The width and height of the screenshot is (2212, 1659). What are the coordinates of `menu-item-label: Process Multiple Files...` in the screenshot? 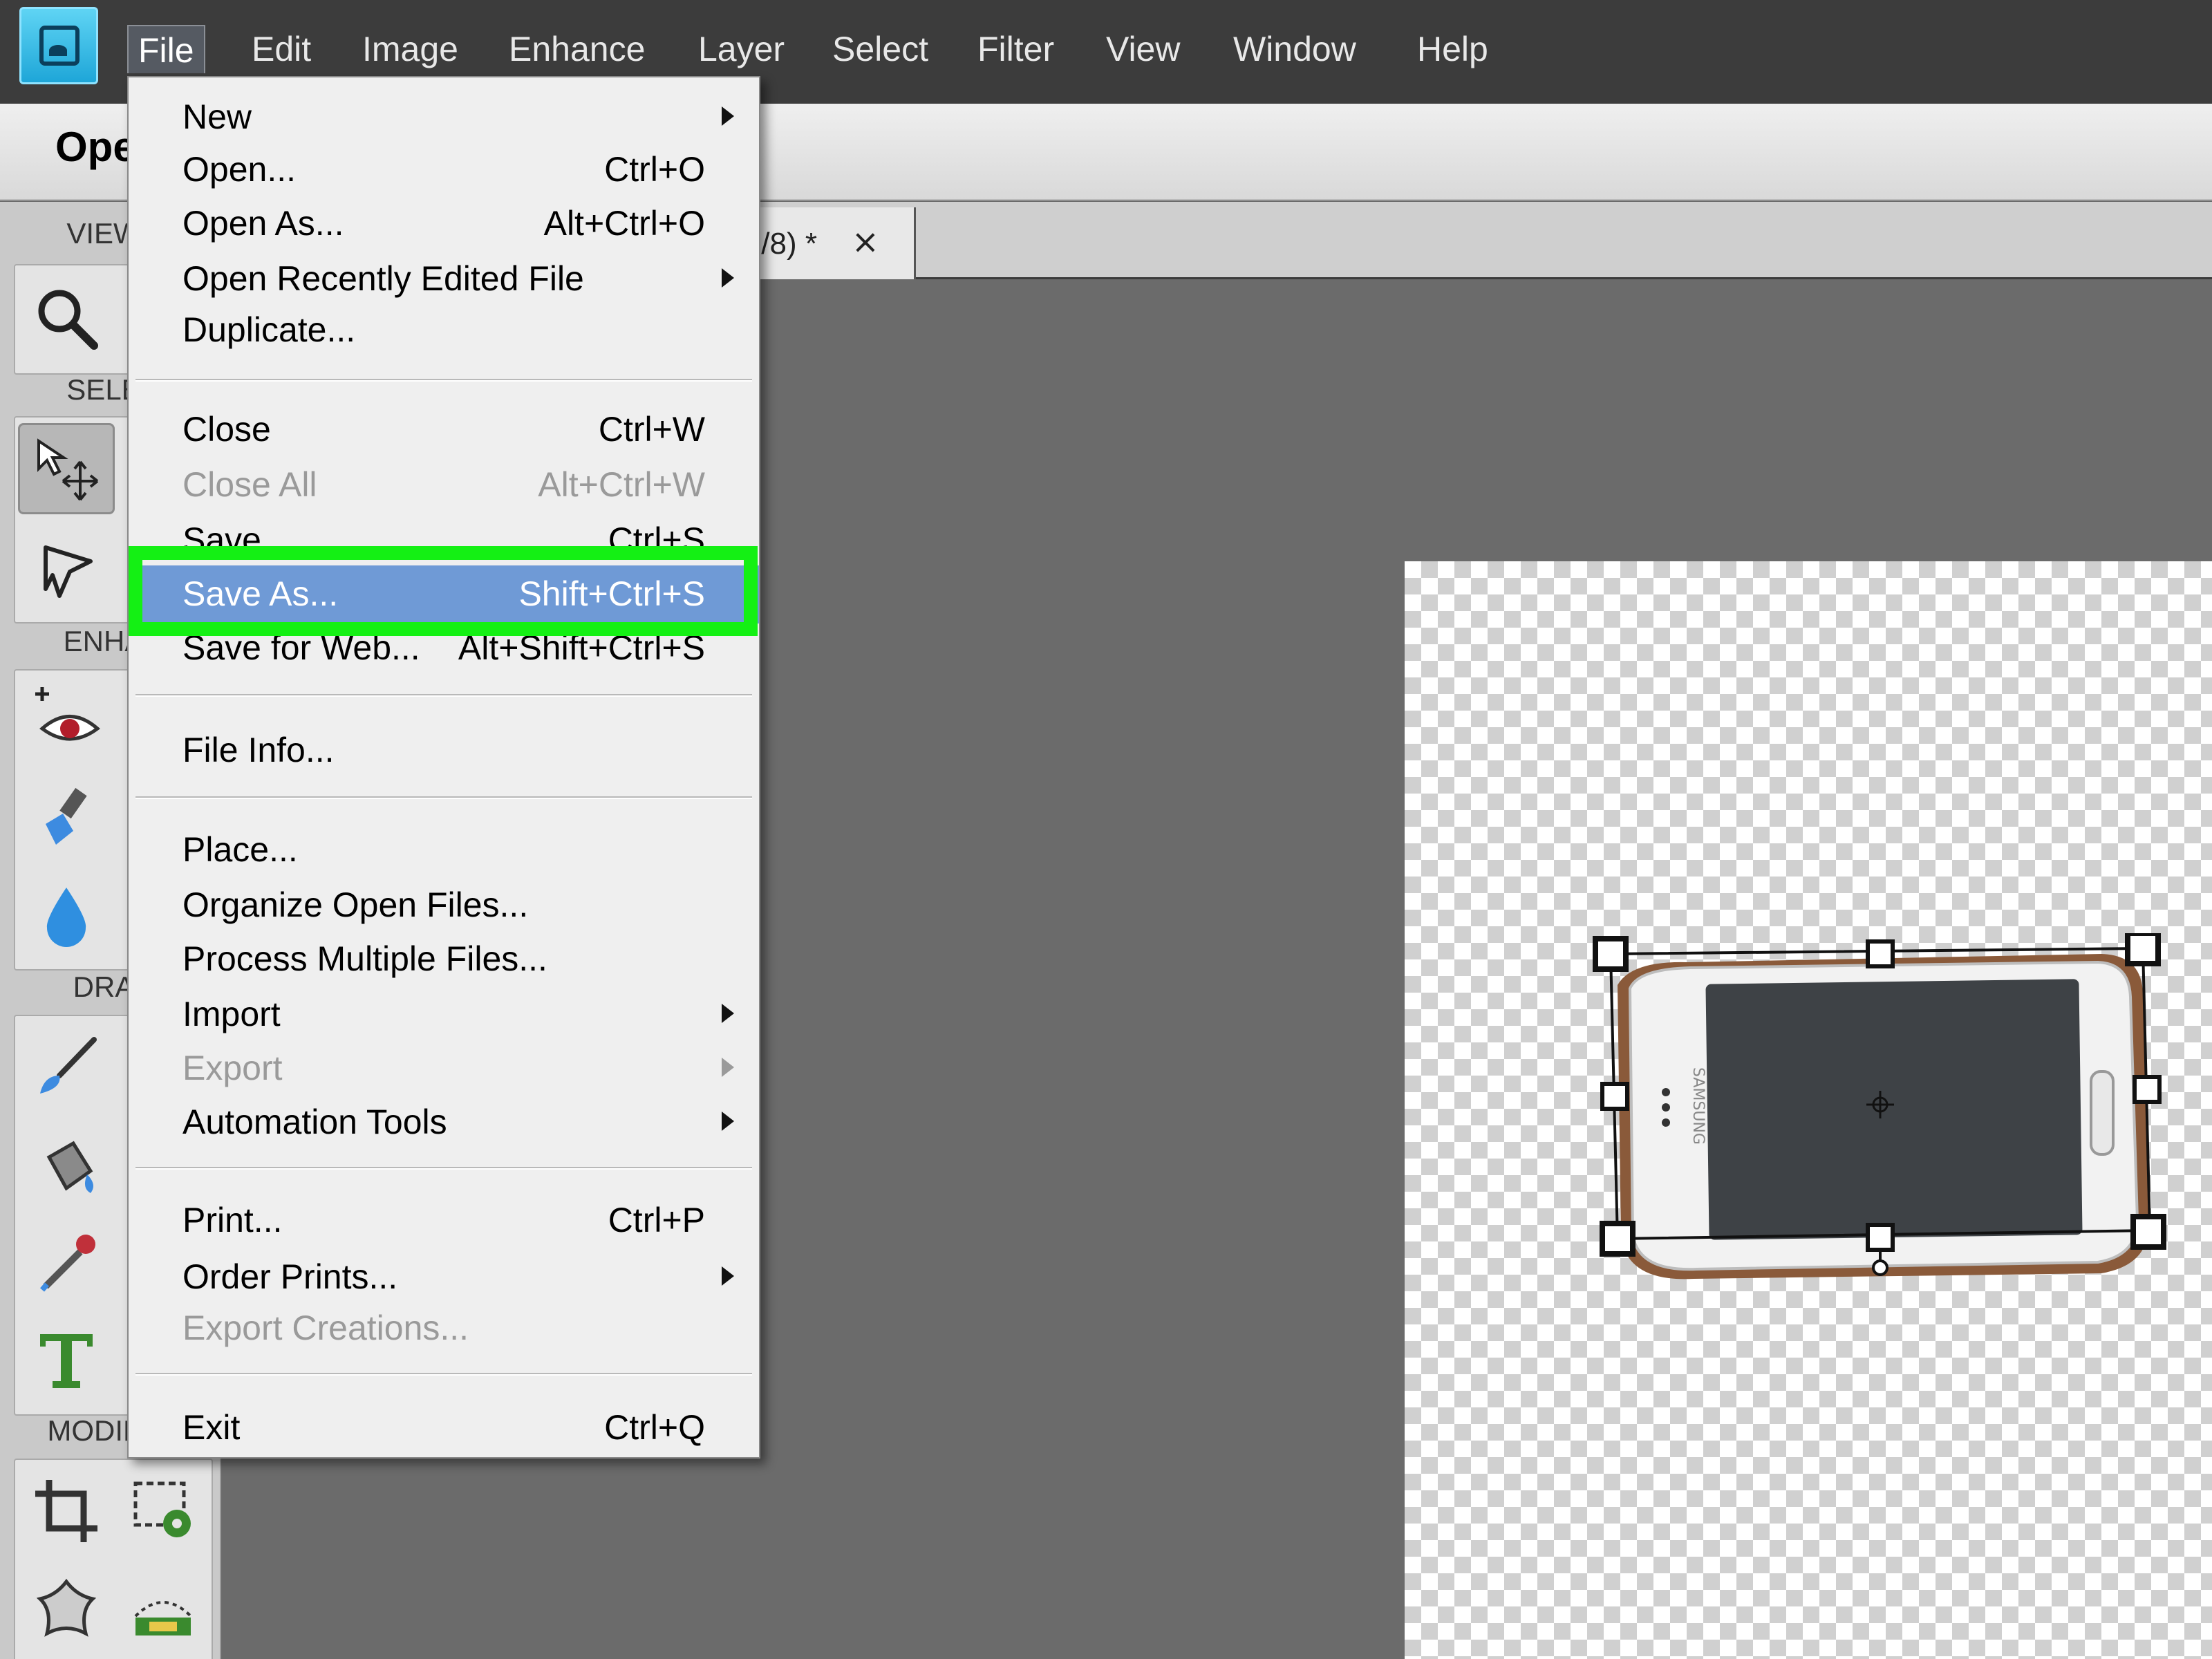 It's located at (364, 958).